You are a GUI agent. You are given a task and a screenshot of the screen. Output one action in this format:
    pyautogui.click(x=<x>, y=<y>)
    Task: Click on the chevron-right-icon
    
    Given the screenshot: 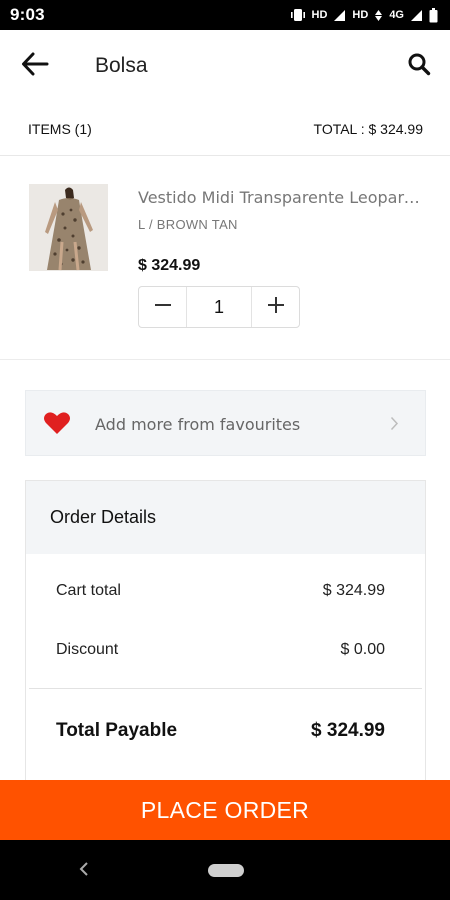 What is the action you would take?
    pyautogui.click(x=394, y=426)
    